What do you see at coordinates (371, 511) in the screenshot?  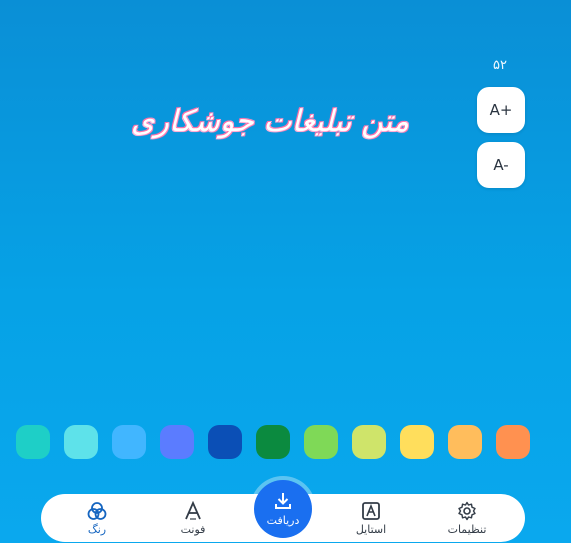 I see `style-icon` at bounding box center [371, 511].